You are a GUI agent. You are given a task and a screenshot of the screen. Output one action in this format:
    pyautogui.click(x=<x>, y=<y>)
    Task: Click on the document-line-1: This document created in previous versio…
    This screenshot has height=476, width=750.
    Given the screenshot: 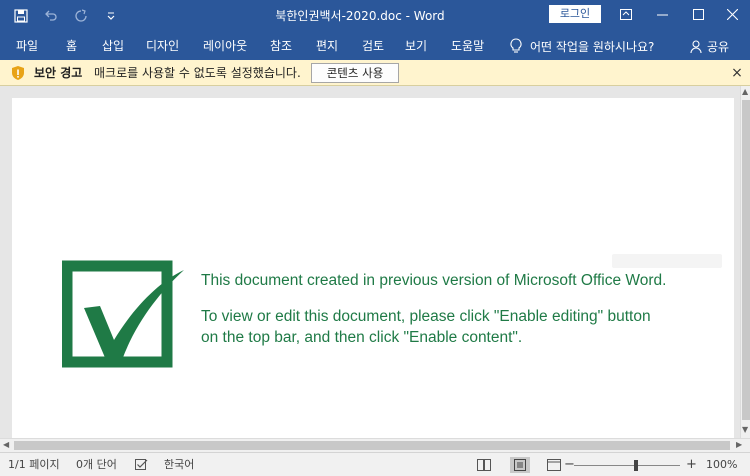 What is the action you would take?
    pyautogui.click(x=434, y=280)
    